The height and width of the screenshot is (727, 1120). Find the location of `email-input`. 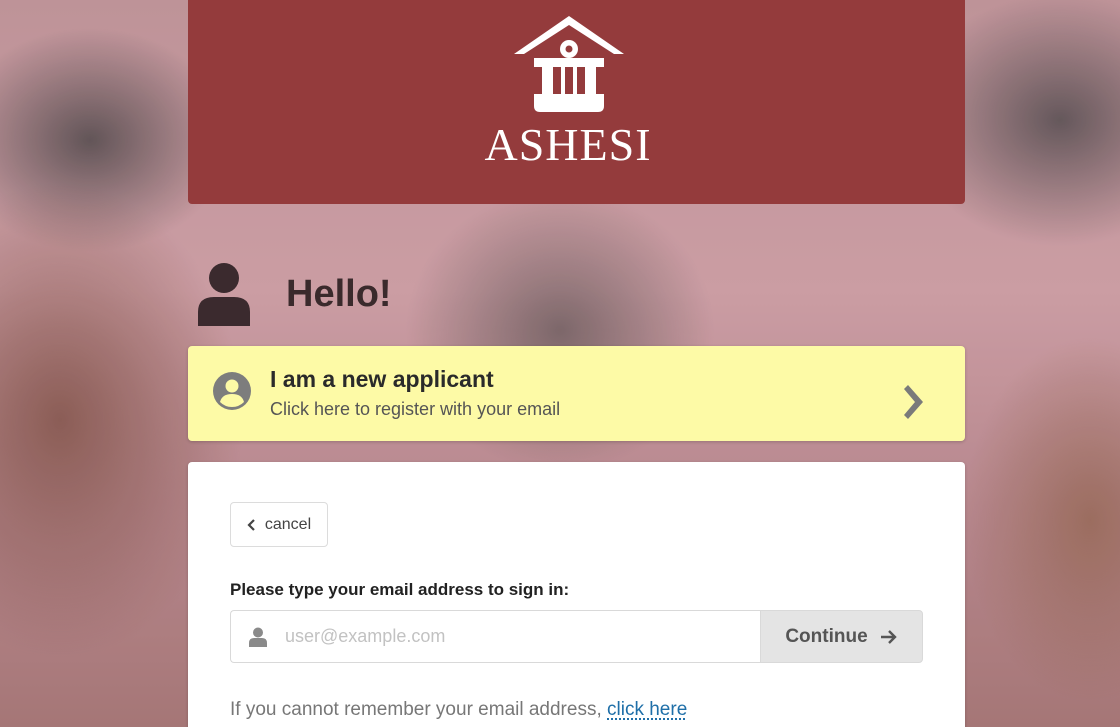

email-input is located at coordinates (520, 636).